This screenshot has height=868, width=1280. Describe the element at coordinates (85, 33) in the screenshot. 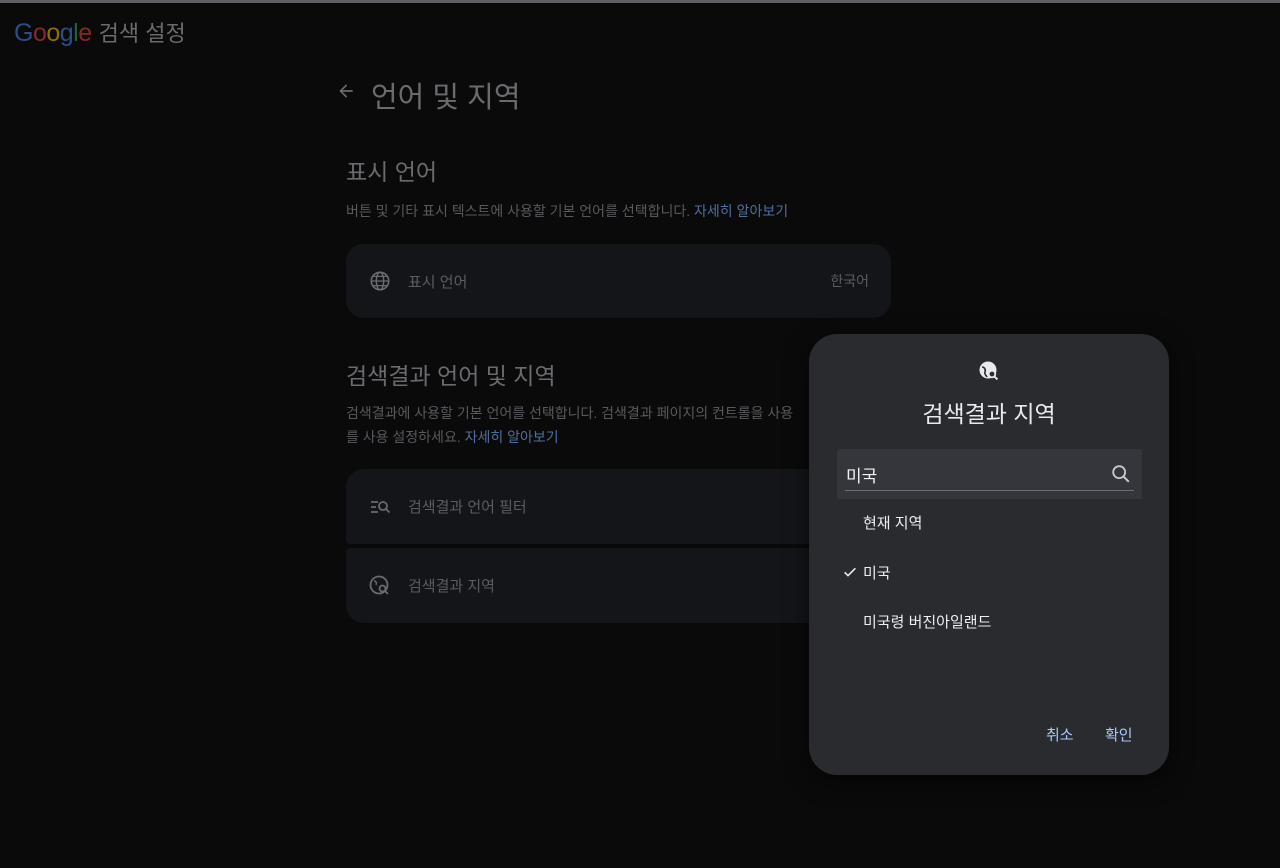

I see `logo-letter: e` at that location.